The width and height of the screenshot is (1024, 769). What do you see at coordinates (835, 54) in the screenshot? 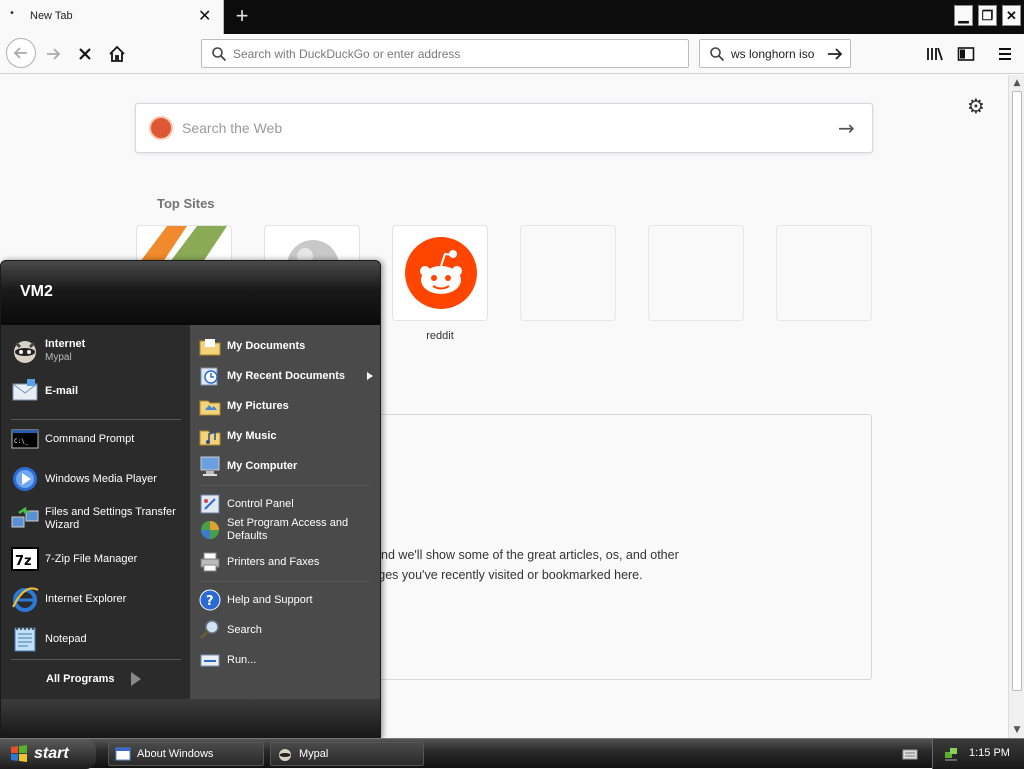
I see `go-arrow-icon` at bounding box center [835, 54].